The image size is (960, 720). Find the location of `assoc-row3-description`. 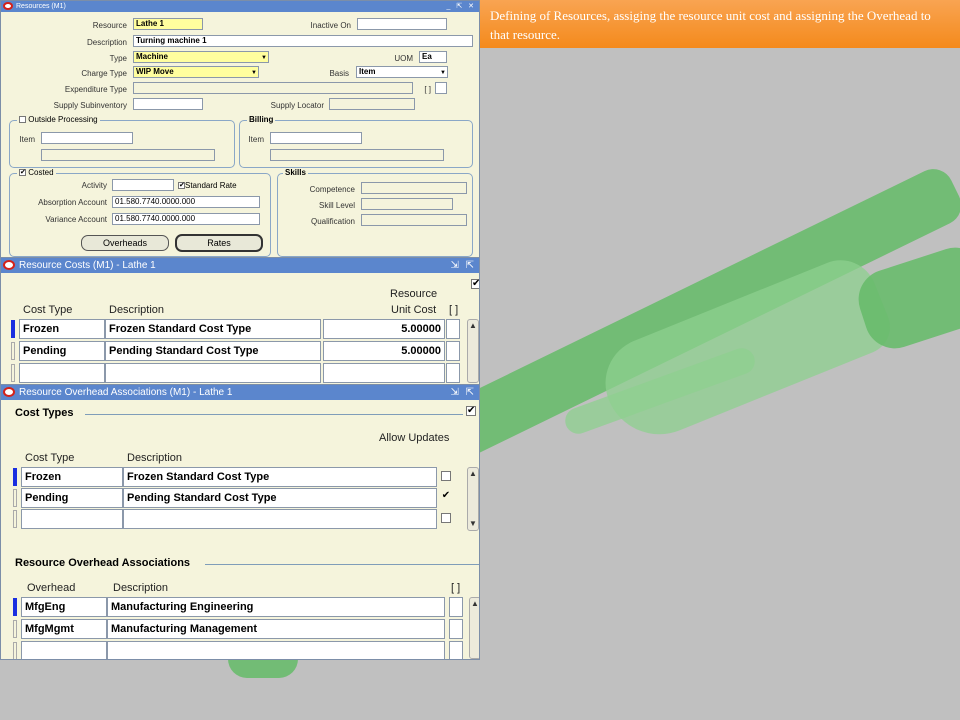

assoc-row3-description is located at coordinates (276, 650).